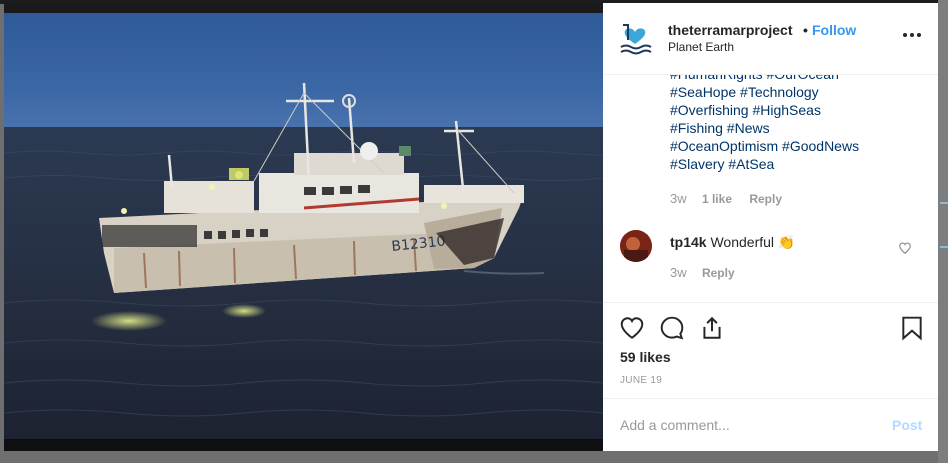 The height and width of the screenshot is (463, 948). What do you see at coordinates (770, 39) in the screenshot?
I see `post-header: theterramarproject • Follow Planet Earth` at bounding box center [770, 39].